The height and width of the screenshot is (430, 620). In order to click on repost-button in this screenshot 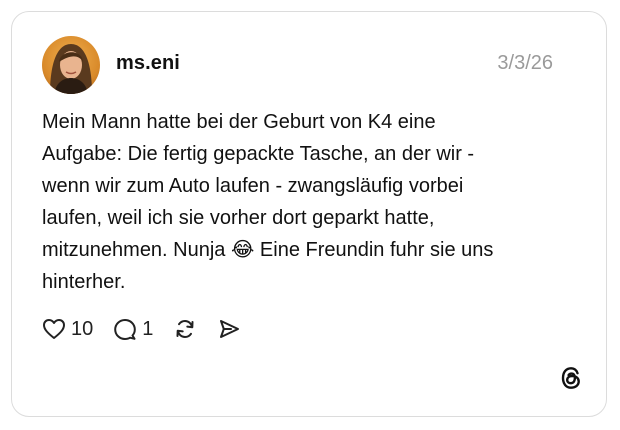, I will do `click(185, 329)`.